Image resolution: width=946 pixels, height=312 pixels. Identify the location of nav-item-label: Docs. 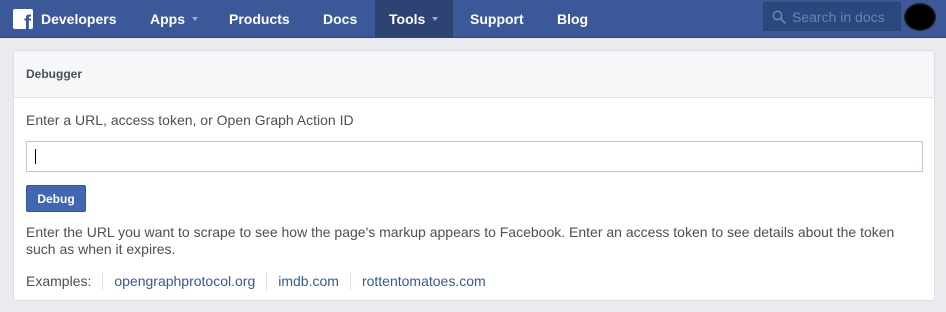
(340, 18).